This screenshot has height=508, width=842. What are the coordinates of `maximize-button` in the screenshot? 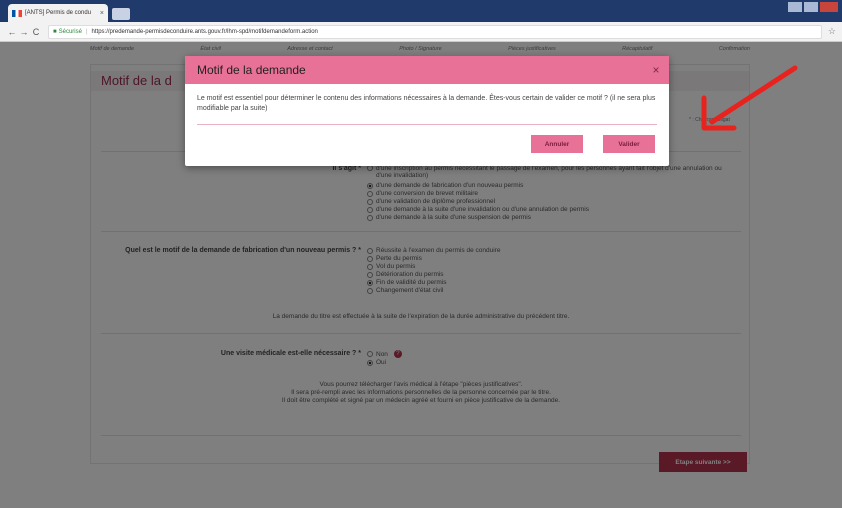 It's located at (811, 7).